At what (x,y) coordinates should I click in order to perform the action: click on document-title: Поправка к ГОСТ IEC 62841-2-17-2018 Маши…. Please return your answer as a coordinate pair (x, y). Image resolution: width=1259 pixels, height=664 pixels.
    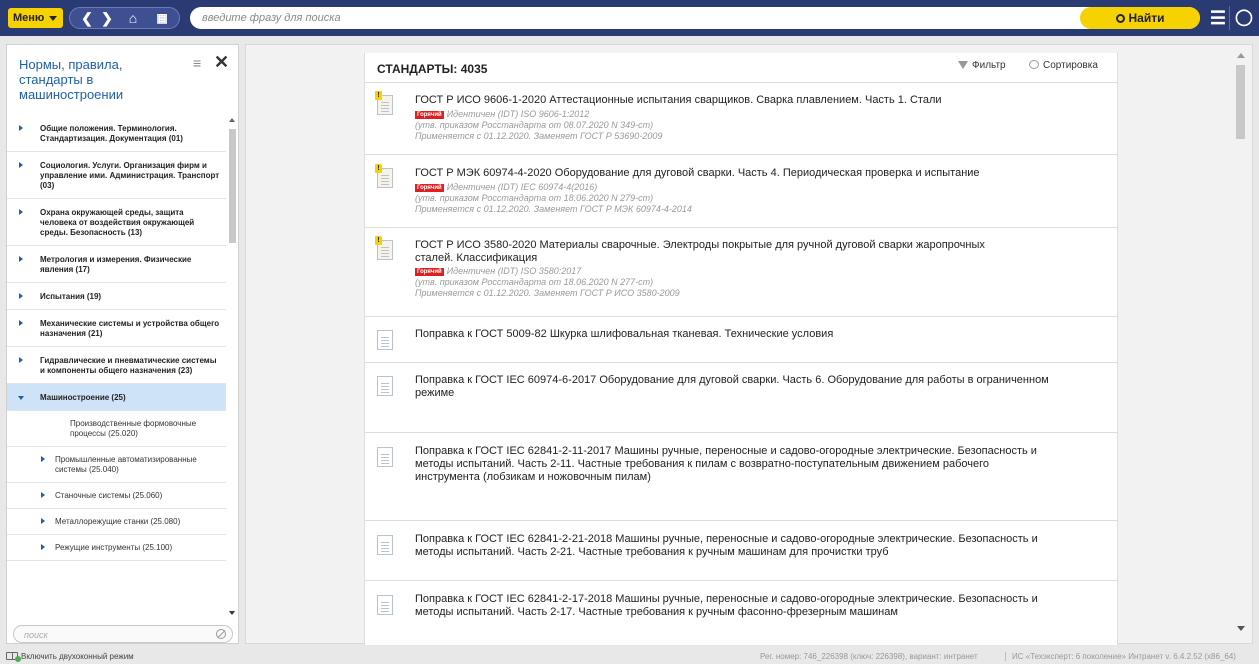
    Looking at the image, I should click on (735, 606).